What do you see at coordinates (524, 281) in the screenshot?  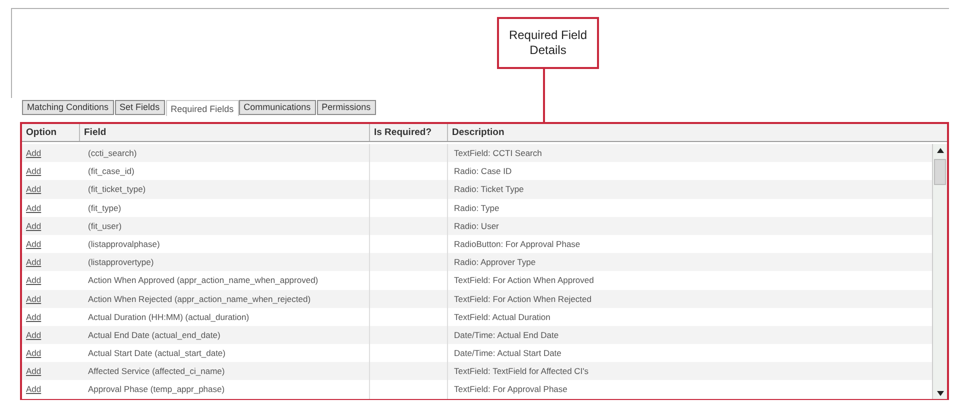 I see `table-cell-text: TextField: For Action When Approved` at bounding box center [524, 281].